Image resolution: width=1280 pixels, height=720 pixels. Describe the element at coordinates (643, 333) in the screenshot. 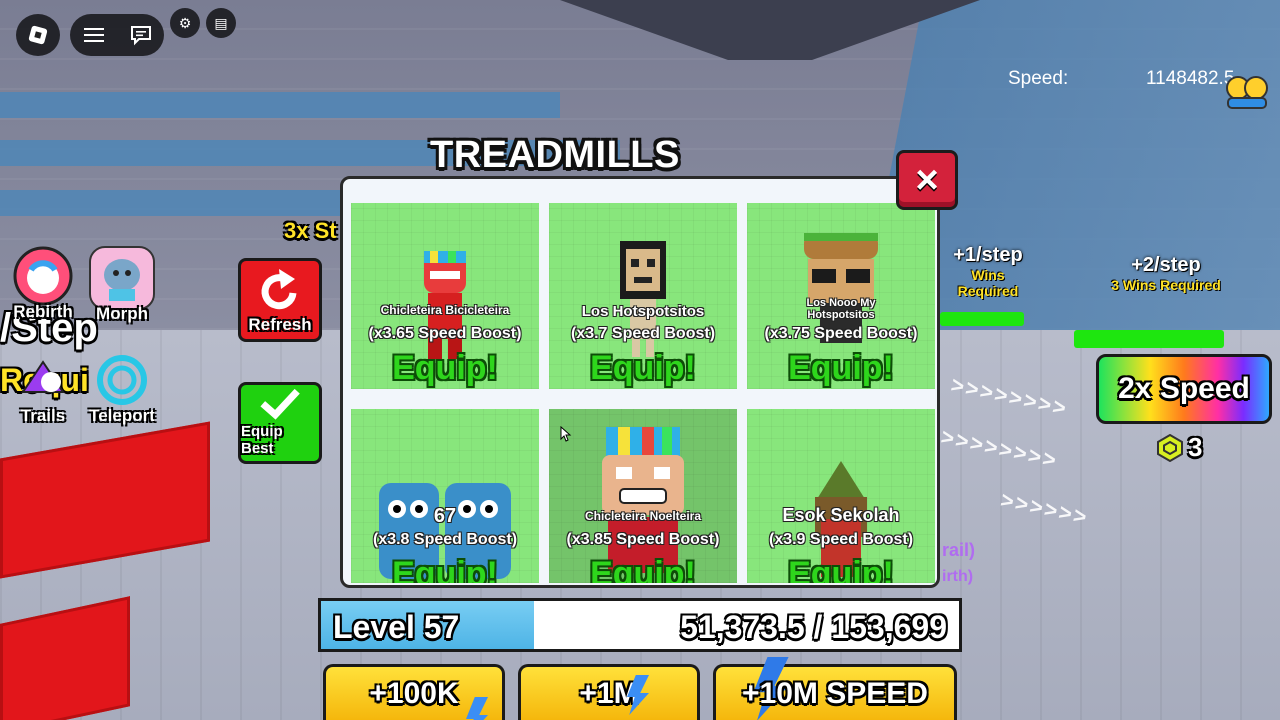

I see `treadmill-boost: (x3.7 Speed Boost)` at that location.